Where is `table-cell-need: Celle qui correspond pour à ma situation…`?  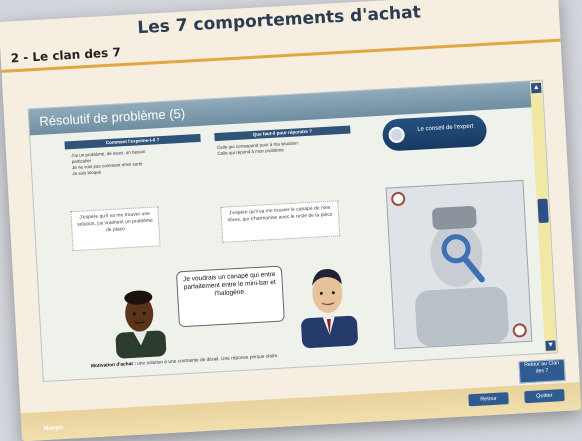 table-cell-need: Celle qui correspond pour à ma situation… is located at coordinates (282, 147).